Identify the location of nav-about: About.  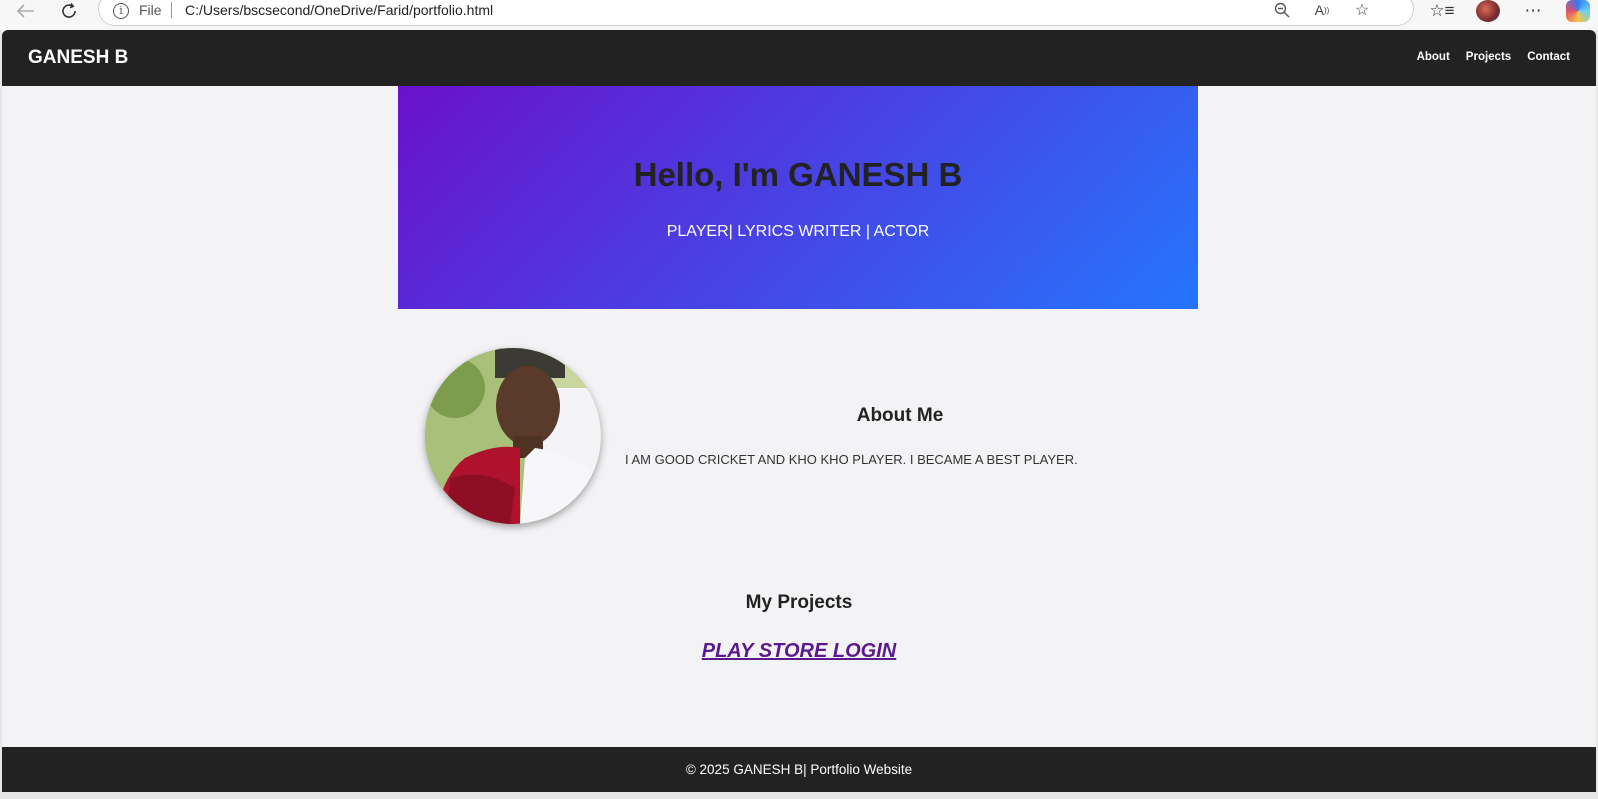
(1433, 57).